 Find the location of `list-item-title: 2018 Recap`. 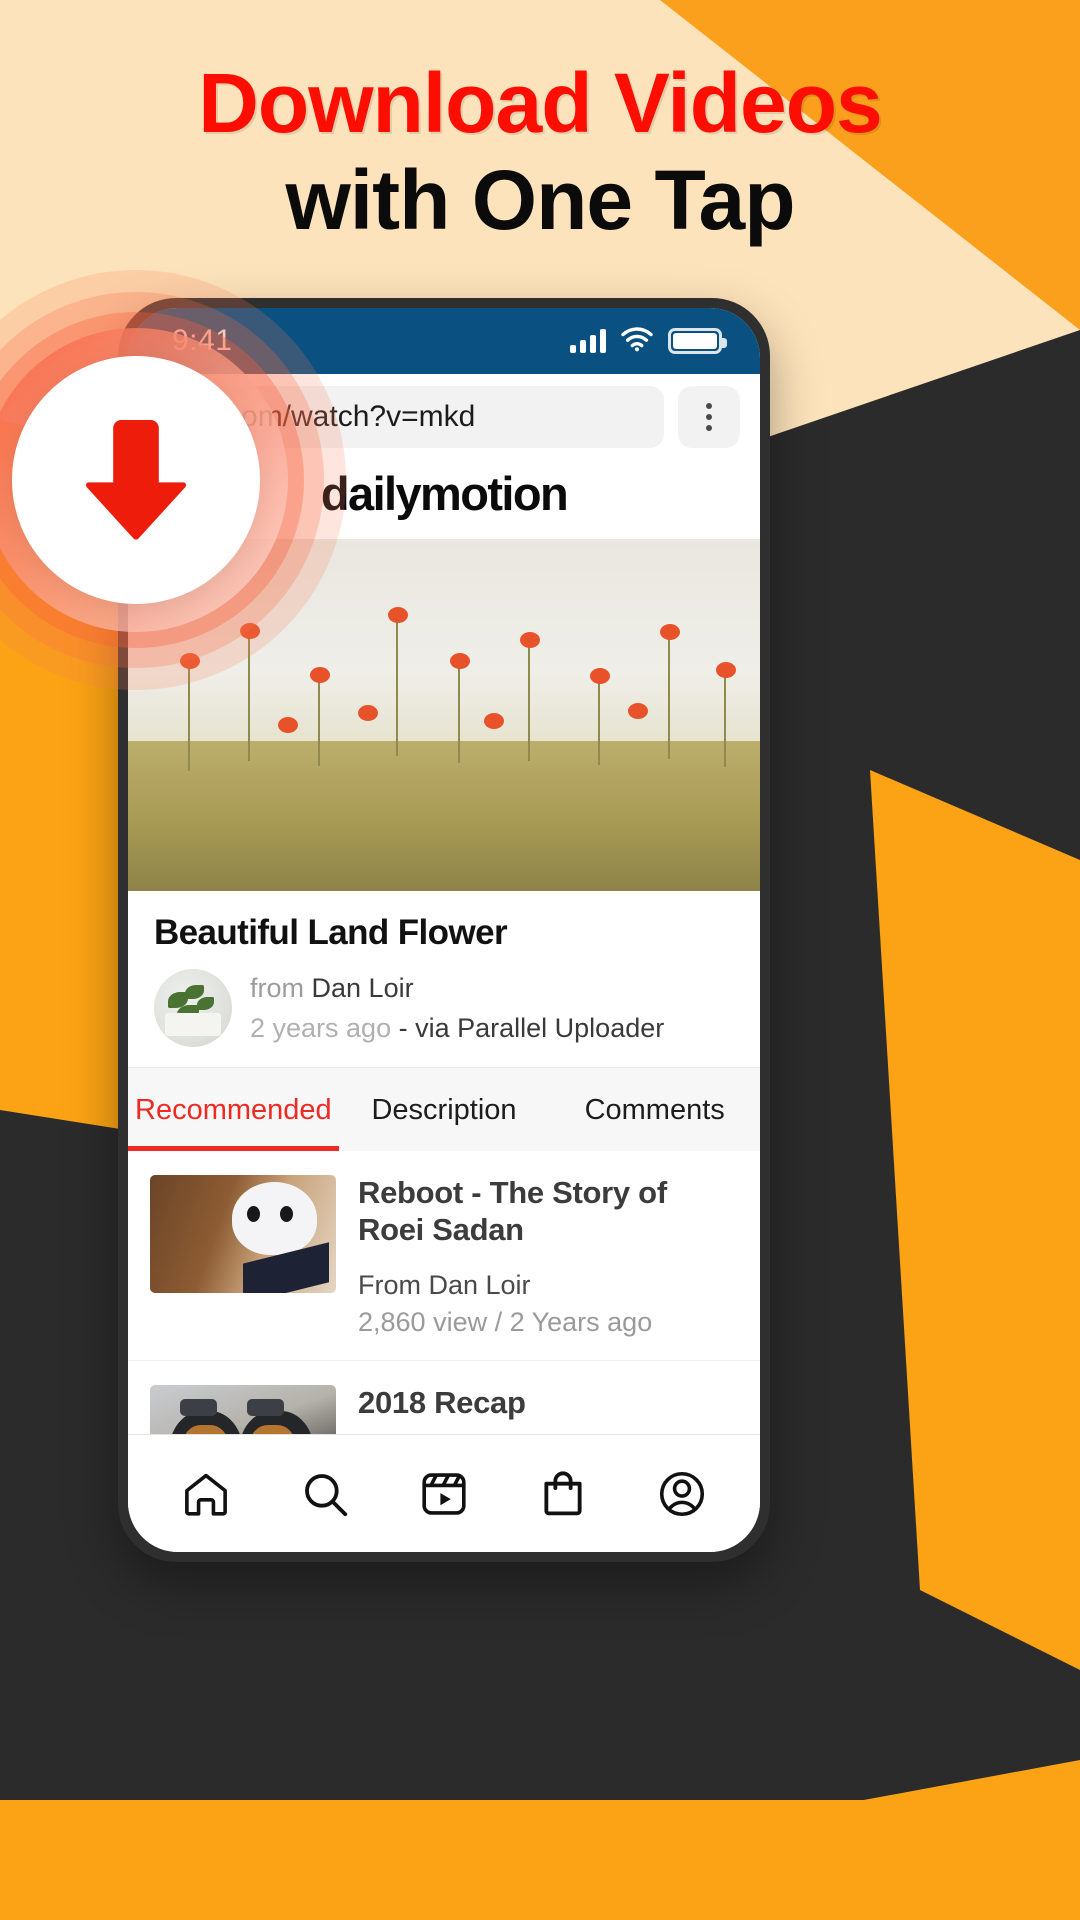

list-item-title: 2018 Recap is located at coordinates (442, 1403).